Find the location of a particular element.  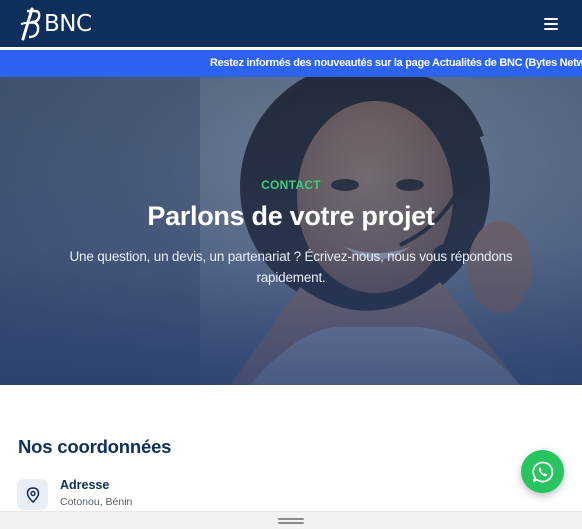

whatsapp-icon is located at coordinates (542, 471).